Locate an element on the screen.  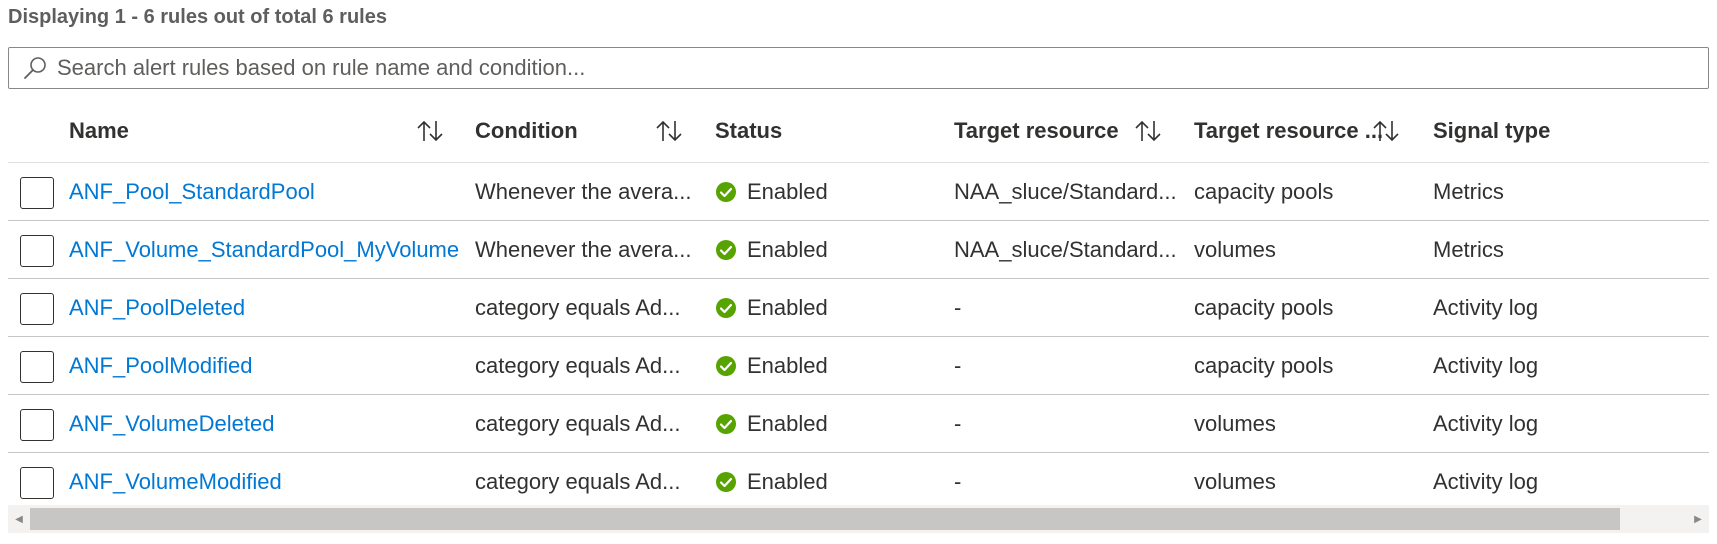
column-header-signal-type: Signal type is located at coordinates (1491, 130).